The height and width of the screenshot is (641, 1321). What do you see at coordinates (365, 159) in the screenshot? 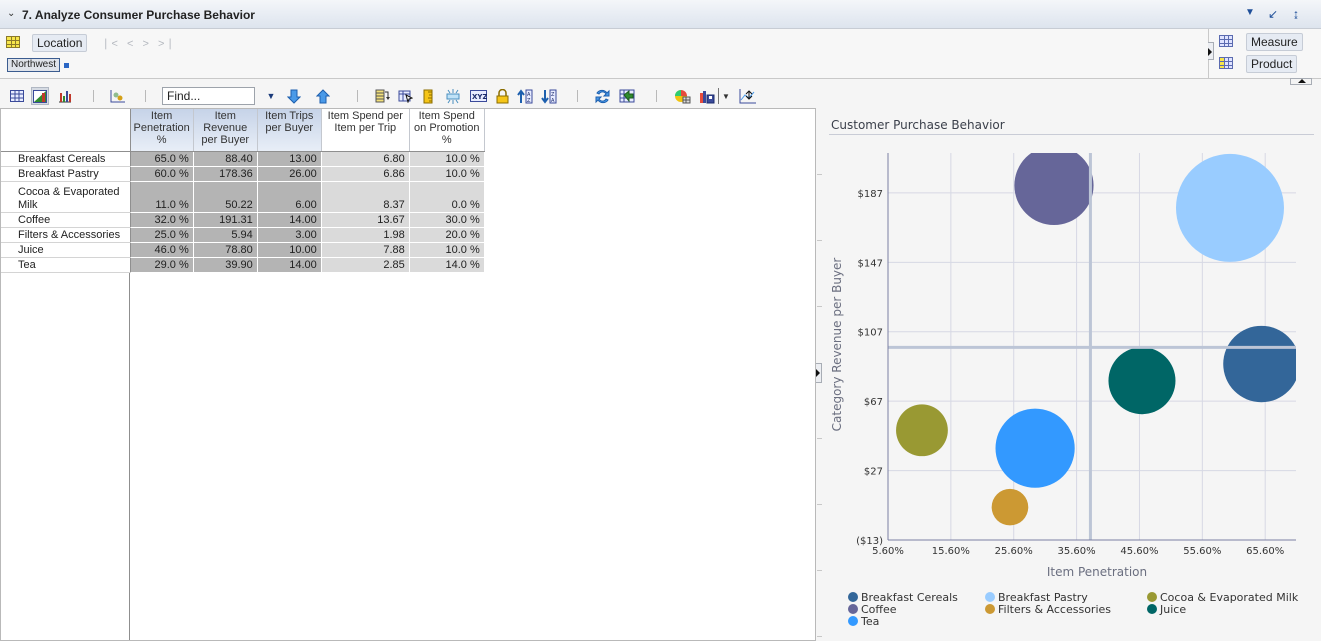
I see `cell: 6.80` at bounding box center [365, 159].